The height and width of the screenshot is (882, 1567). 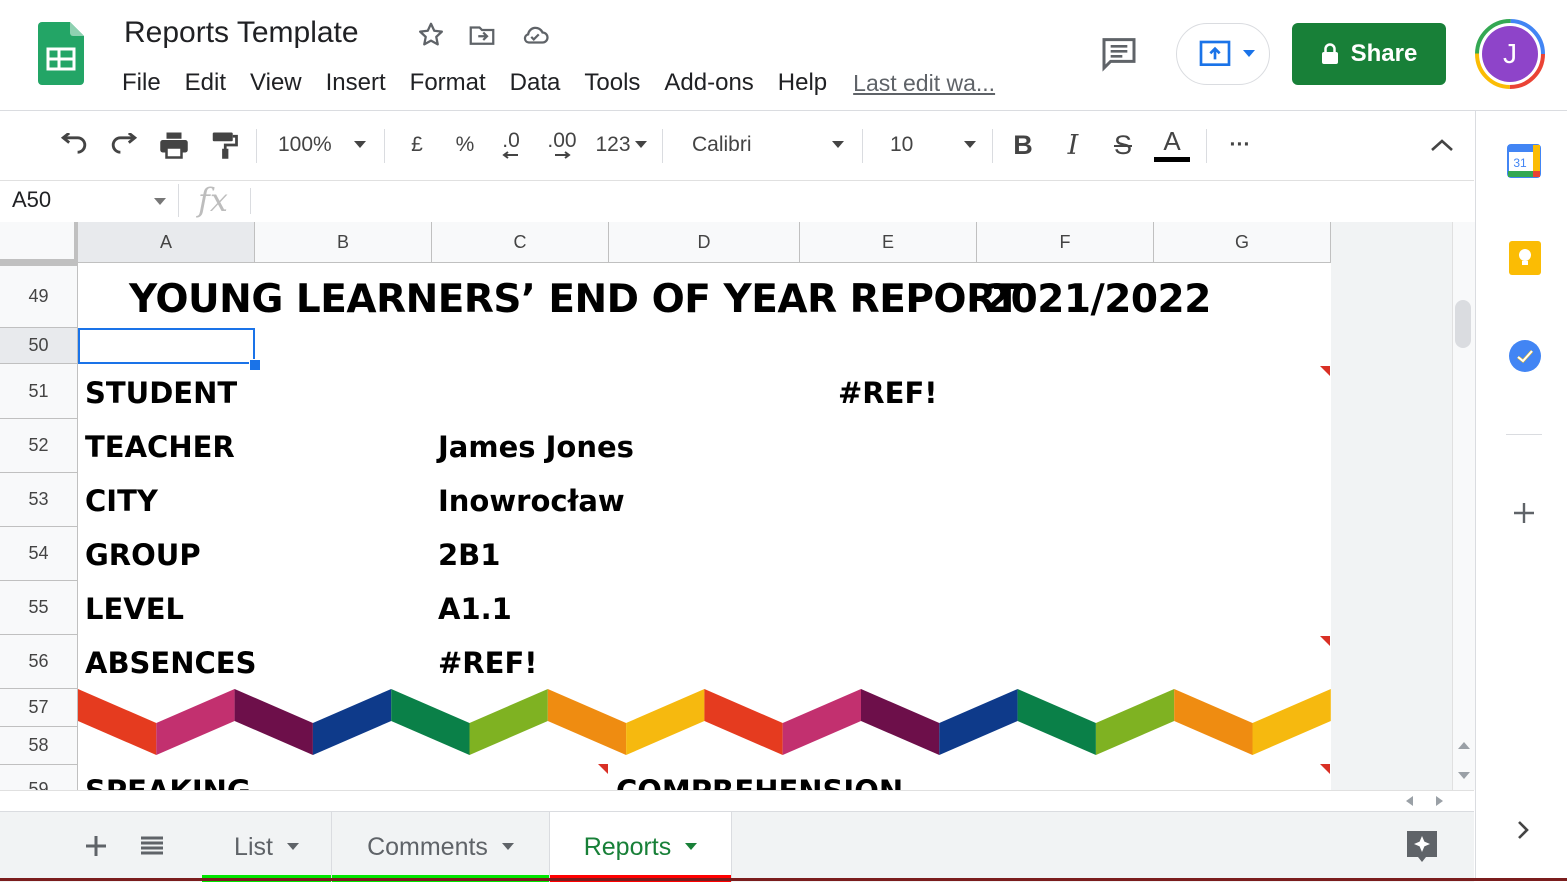 What do you see at coordinates (166, 242) in the screenshot?
I see `column-header-a: A` at bounding box center [166, 242].